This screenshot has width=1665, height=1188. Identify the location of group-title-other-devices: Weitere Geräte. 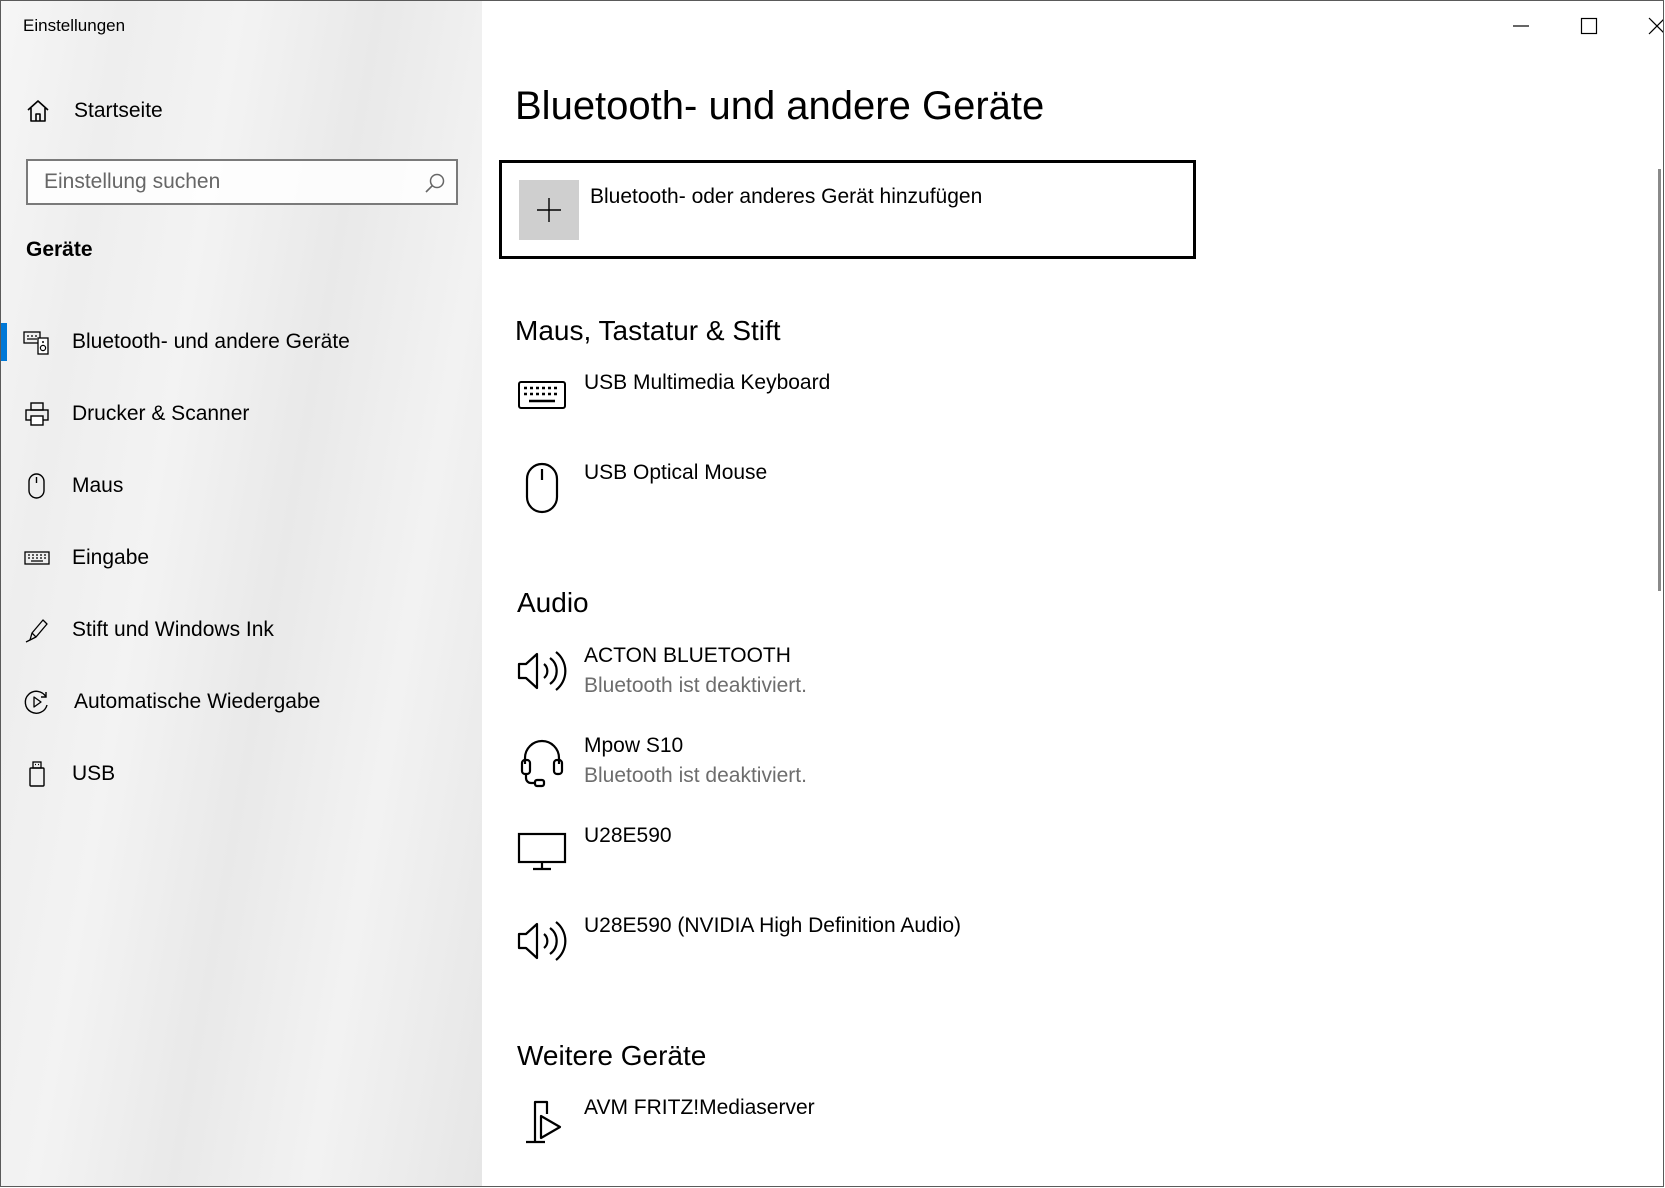
(612, 1055).